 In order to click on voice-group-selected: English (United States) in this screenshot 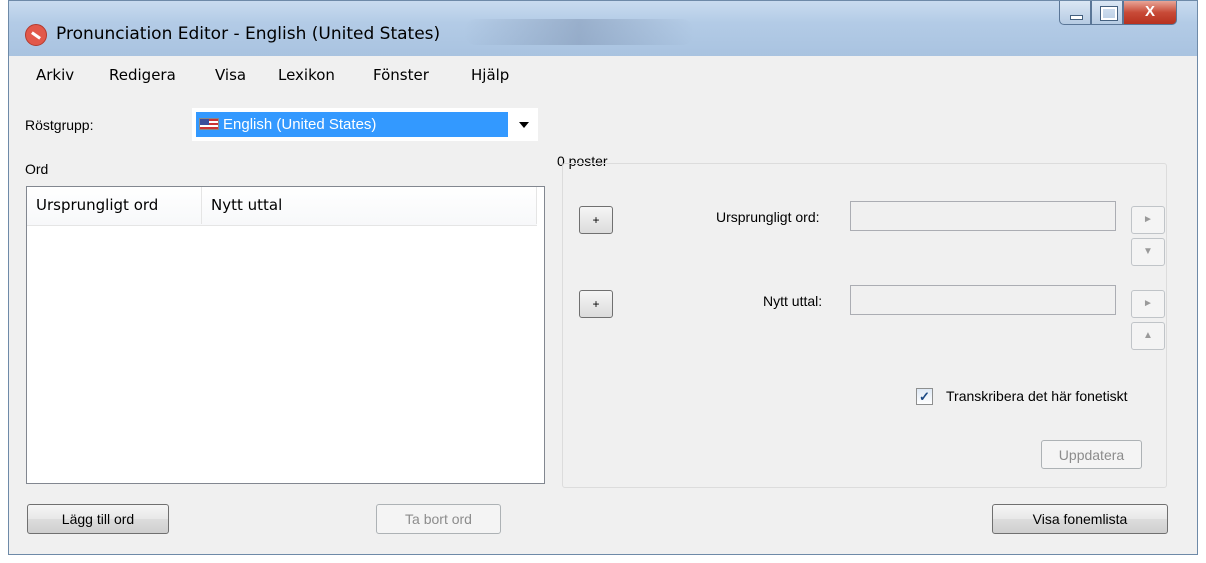, I will do `click(352, 124)`.